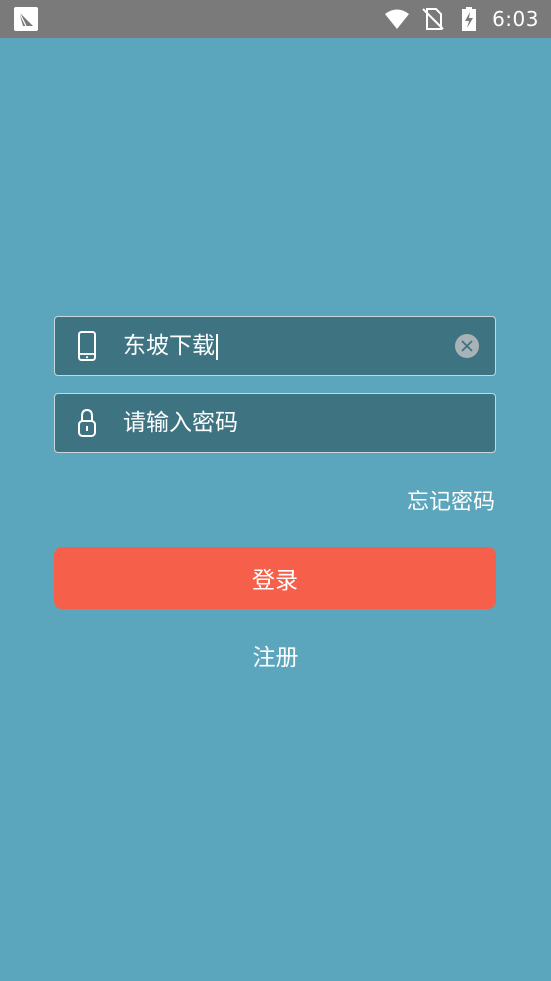 The image size is (551, 981). What do you see at coordinates (515, 19) in the screenshot?
I see `status-time: 6:03` at bounding box center [515, 19].